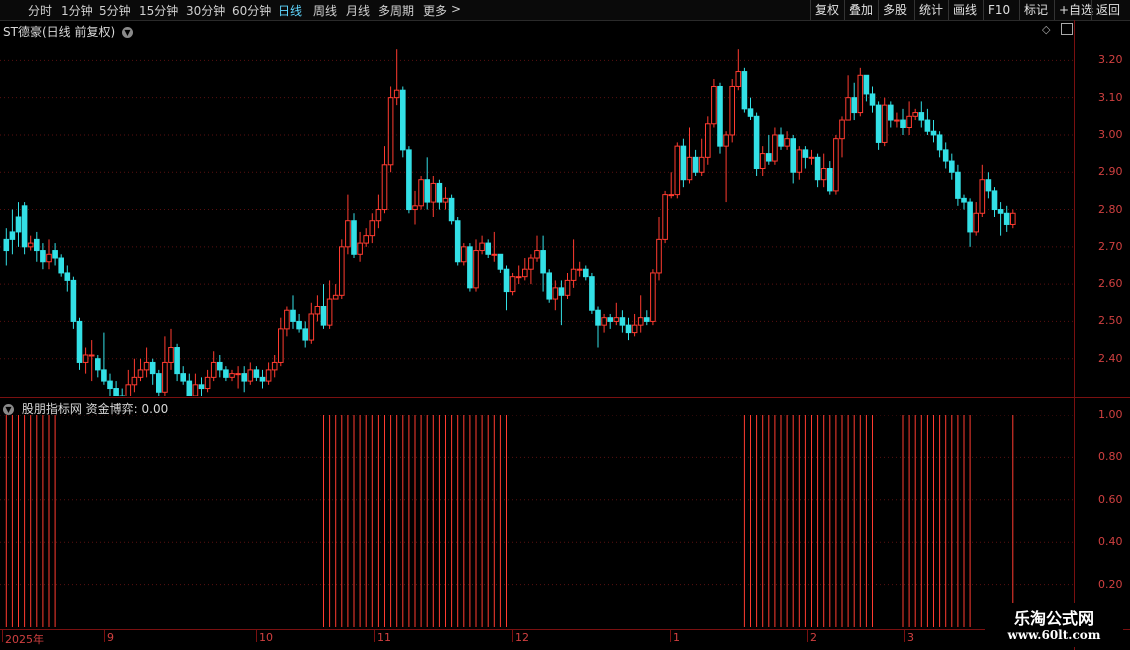 The image size is (1130, 650). I want to click on date-tick-label: 3, so click(910, 637).